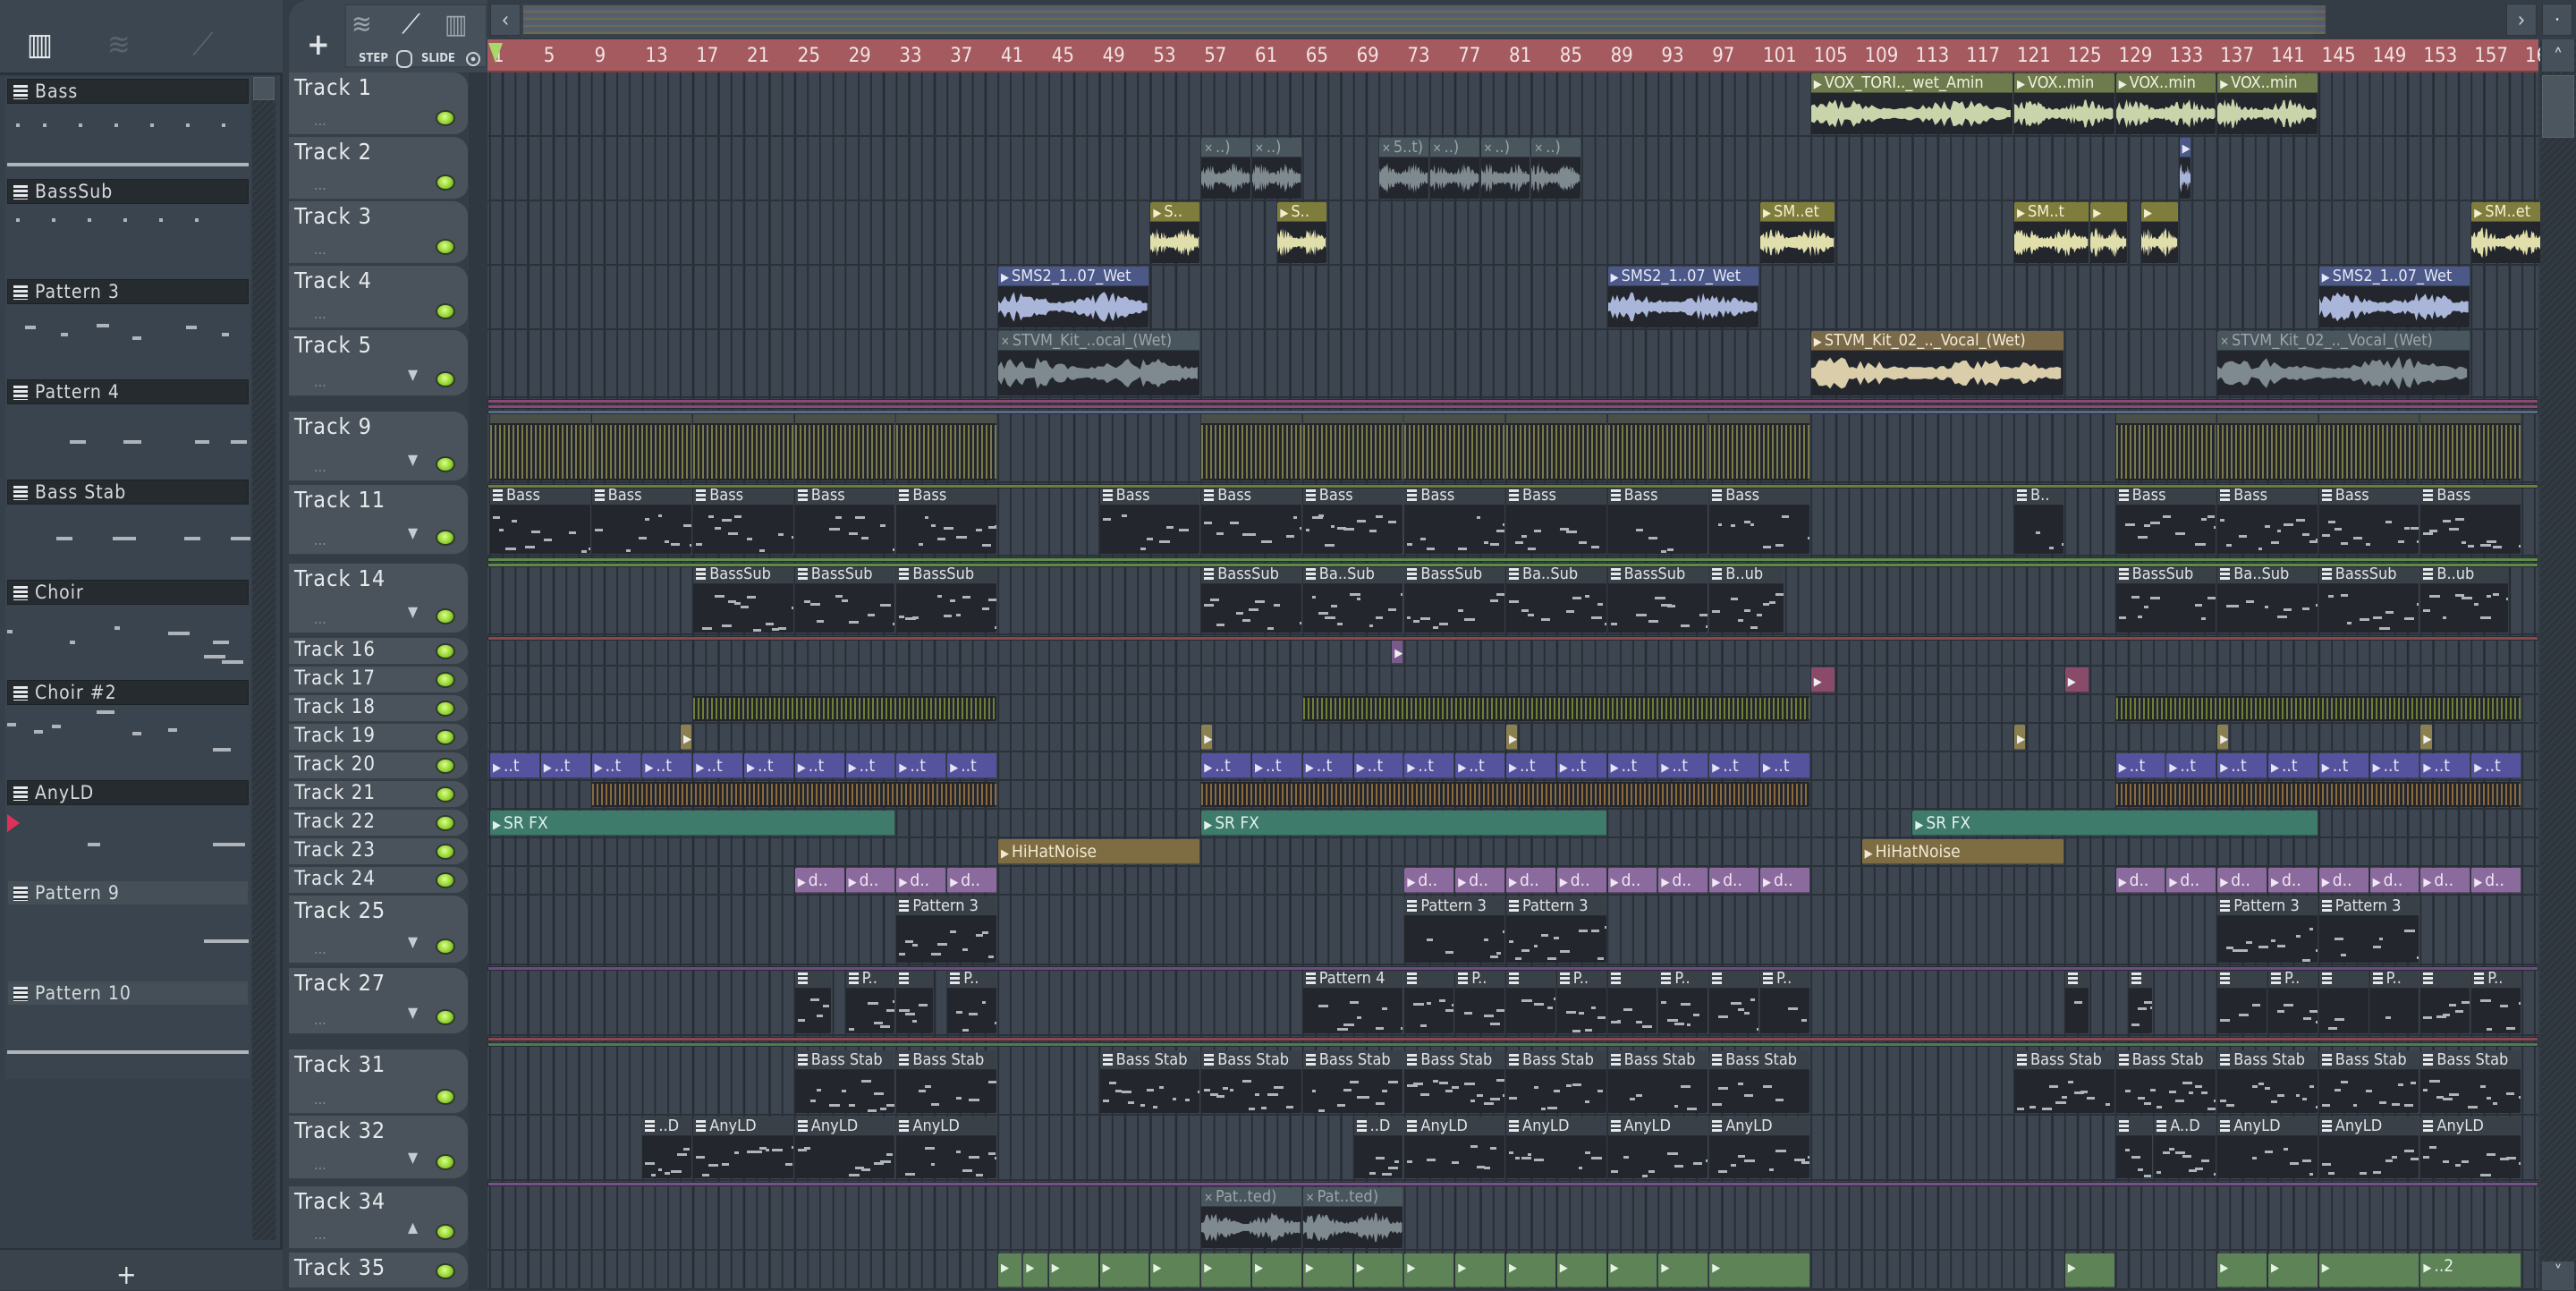 Image resolution: width=2576 pixels, height=1291 pixels. Describe the element at coordinates (844, 1126) in the screenshot. I see `clip-header: AnyLD` at that location.